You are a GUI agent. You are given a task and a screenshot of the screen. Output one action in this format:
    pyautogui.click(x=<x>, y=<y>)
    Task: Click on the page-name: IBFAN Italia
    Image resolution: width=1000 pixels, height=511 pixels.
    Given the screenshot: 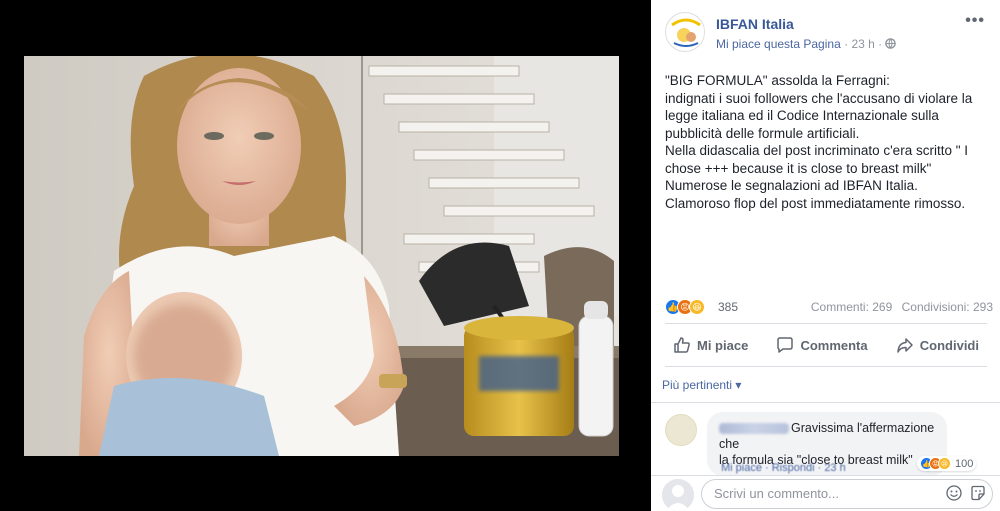 What is the action you would take?
    pyautogui.click(x=755, y=24)
    